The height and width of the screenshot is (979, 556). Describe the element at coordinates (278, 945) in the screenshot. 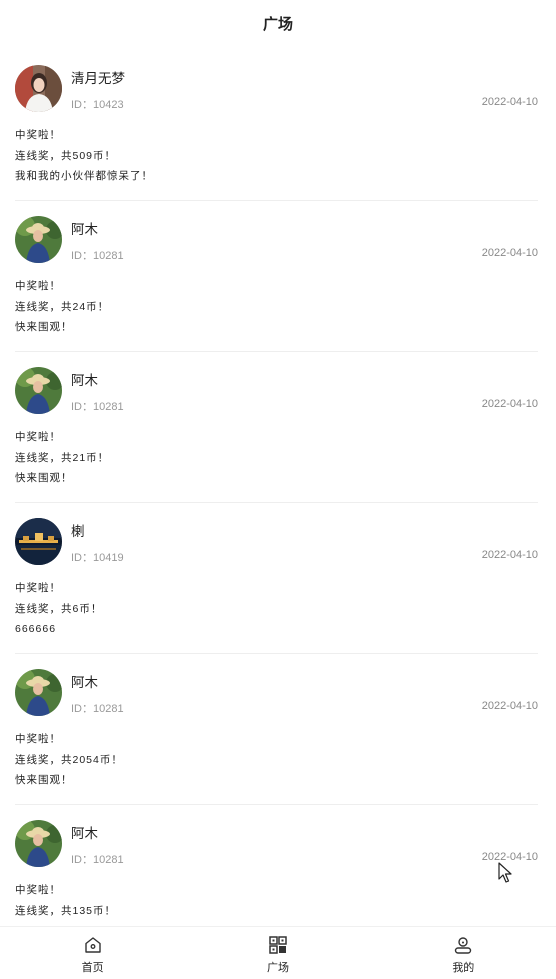

I see `grid-icon` at that location.